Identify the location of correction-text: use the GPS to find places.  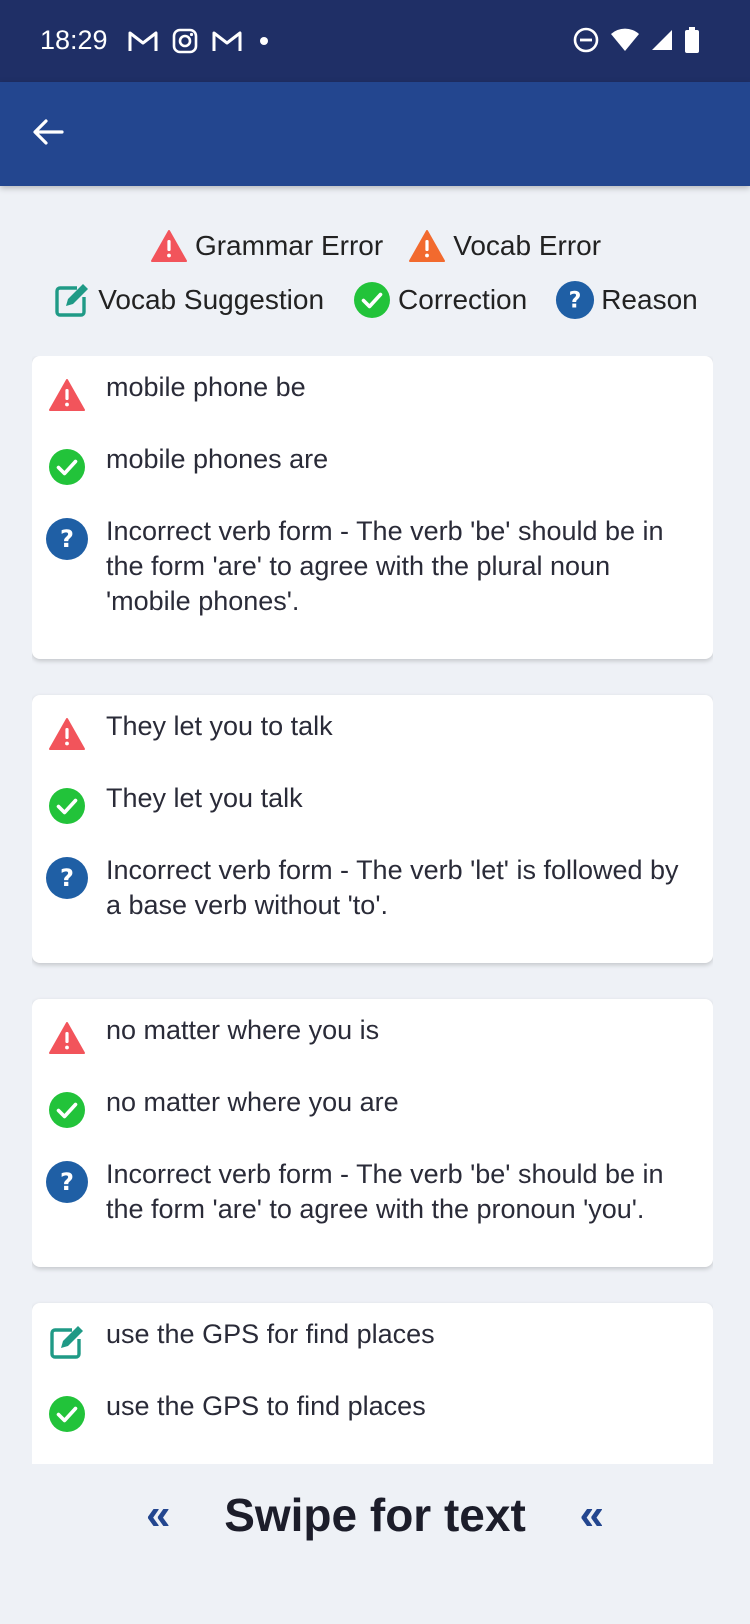
(266, 1406).